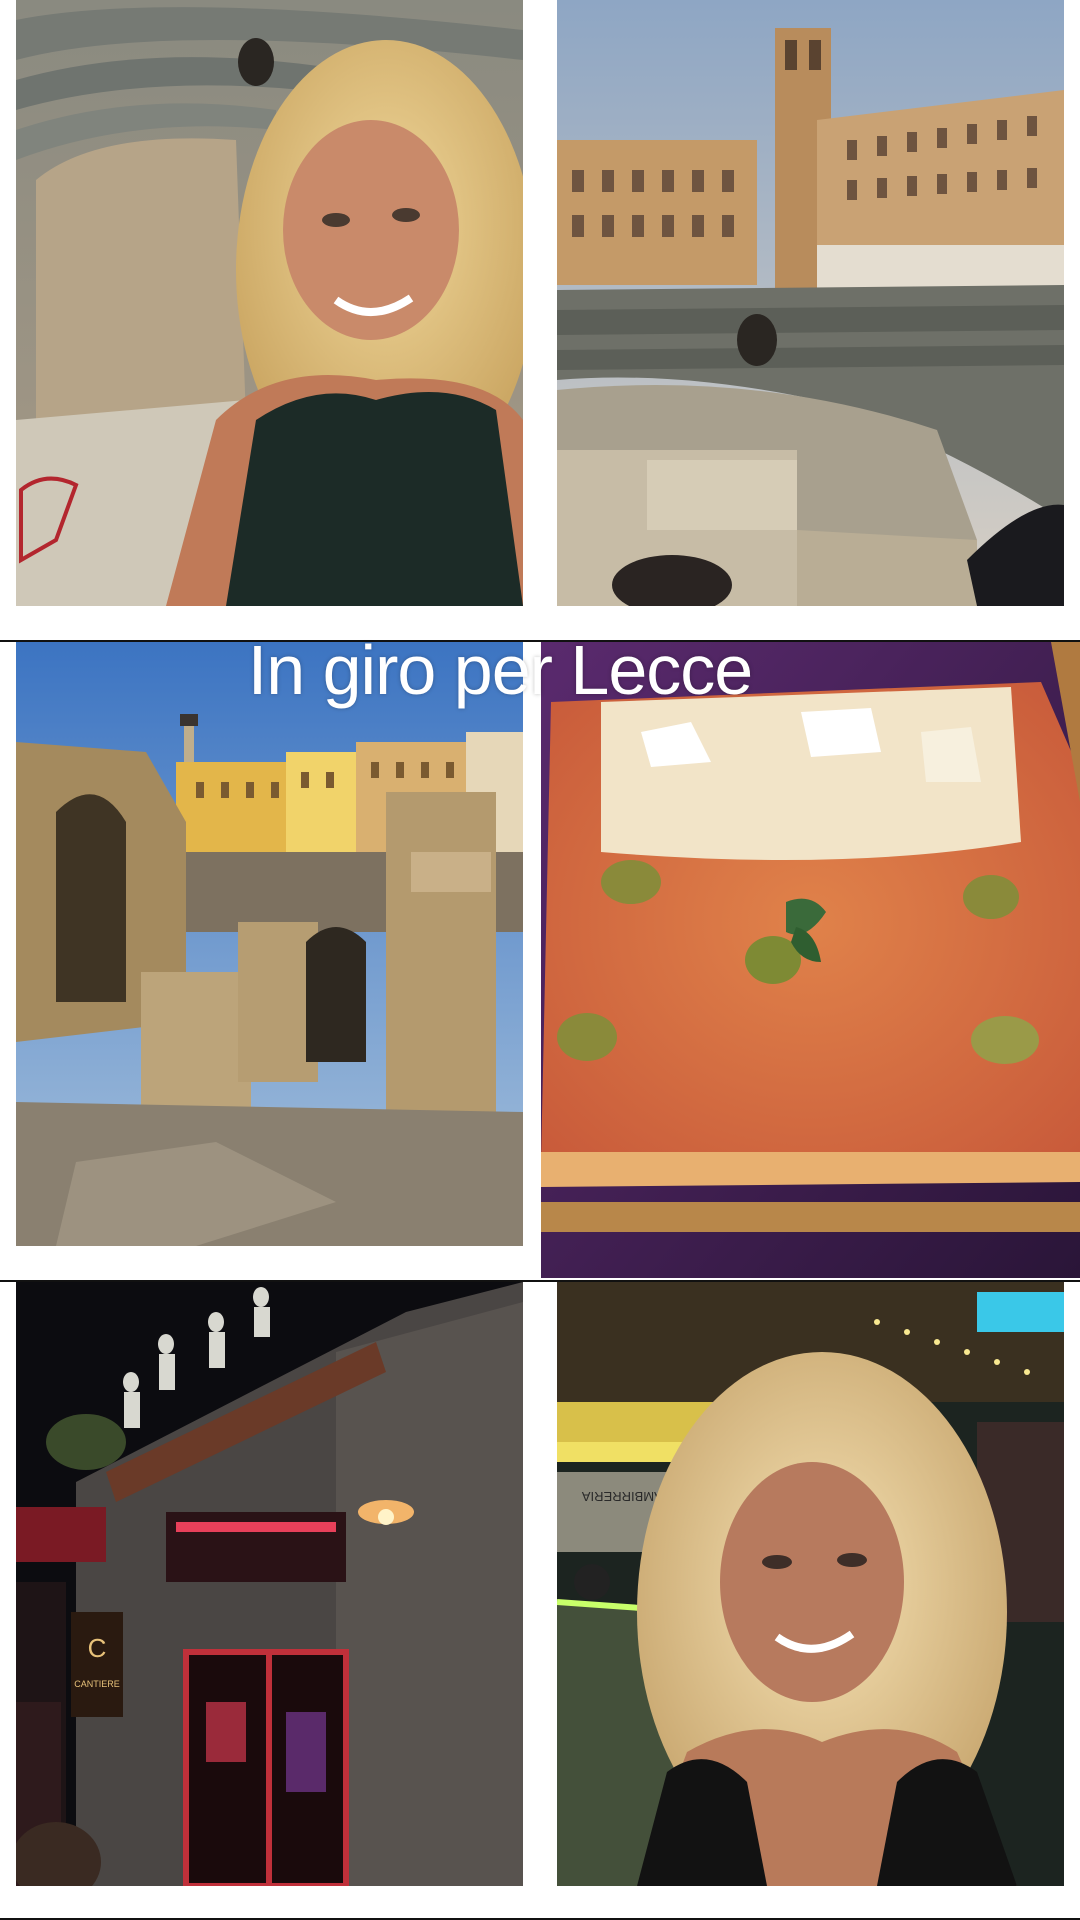 The image size is (1080, 1920). I want to click on photo-amphitheatre-ruins-image, so click(269, 944).